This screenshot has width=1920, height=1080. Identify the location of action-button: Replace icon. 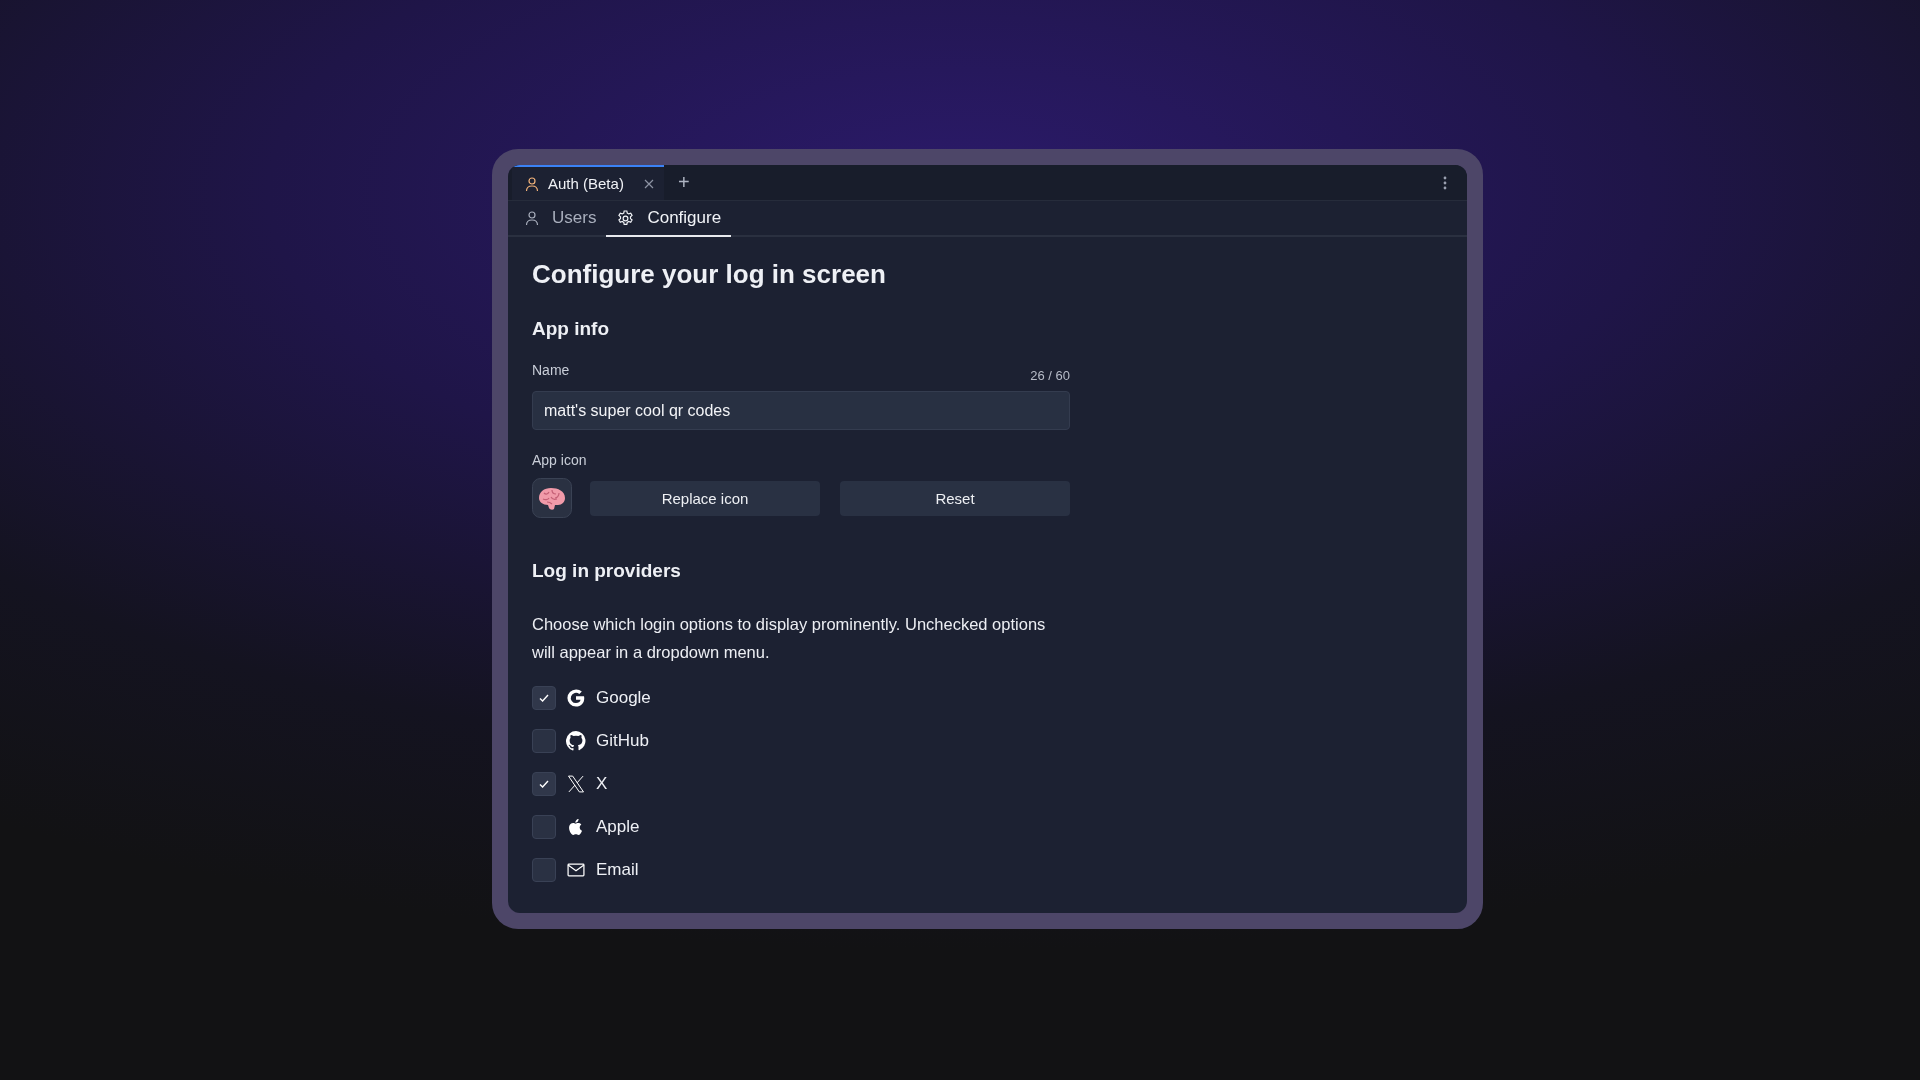
(705, 498).